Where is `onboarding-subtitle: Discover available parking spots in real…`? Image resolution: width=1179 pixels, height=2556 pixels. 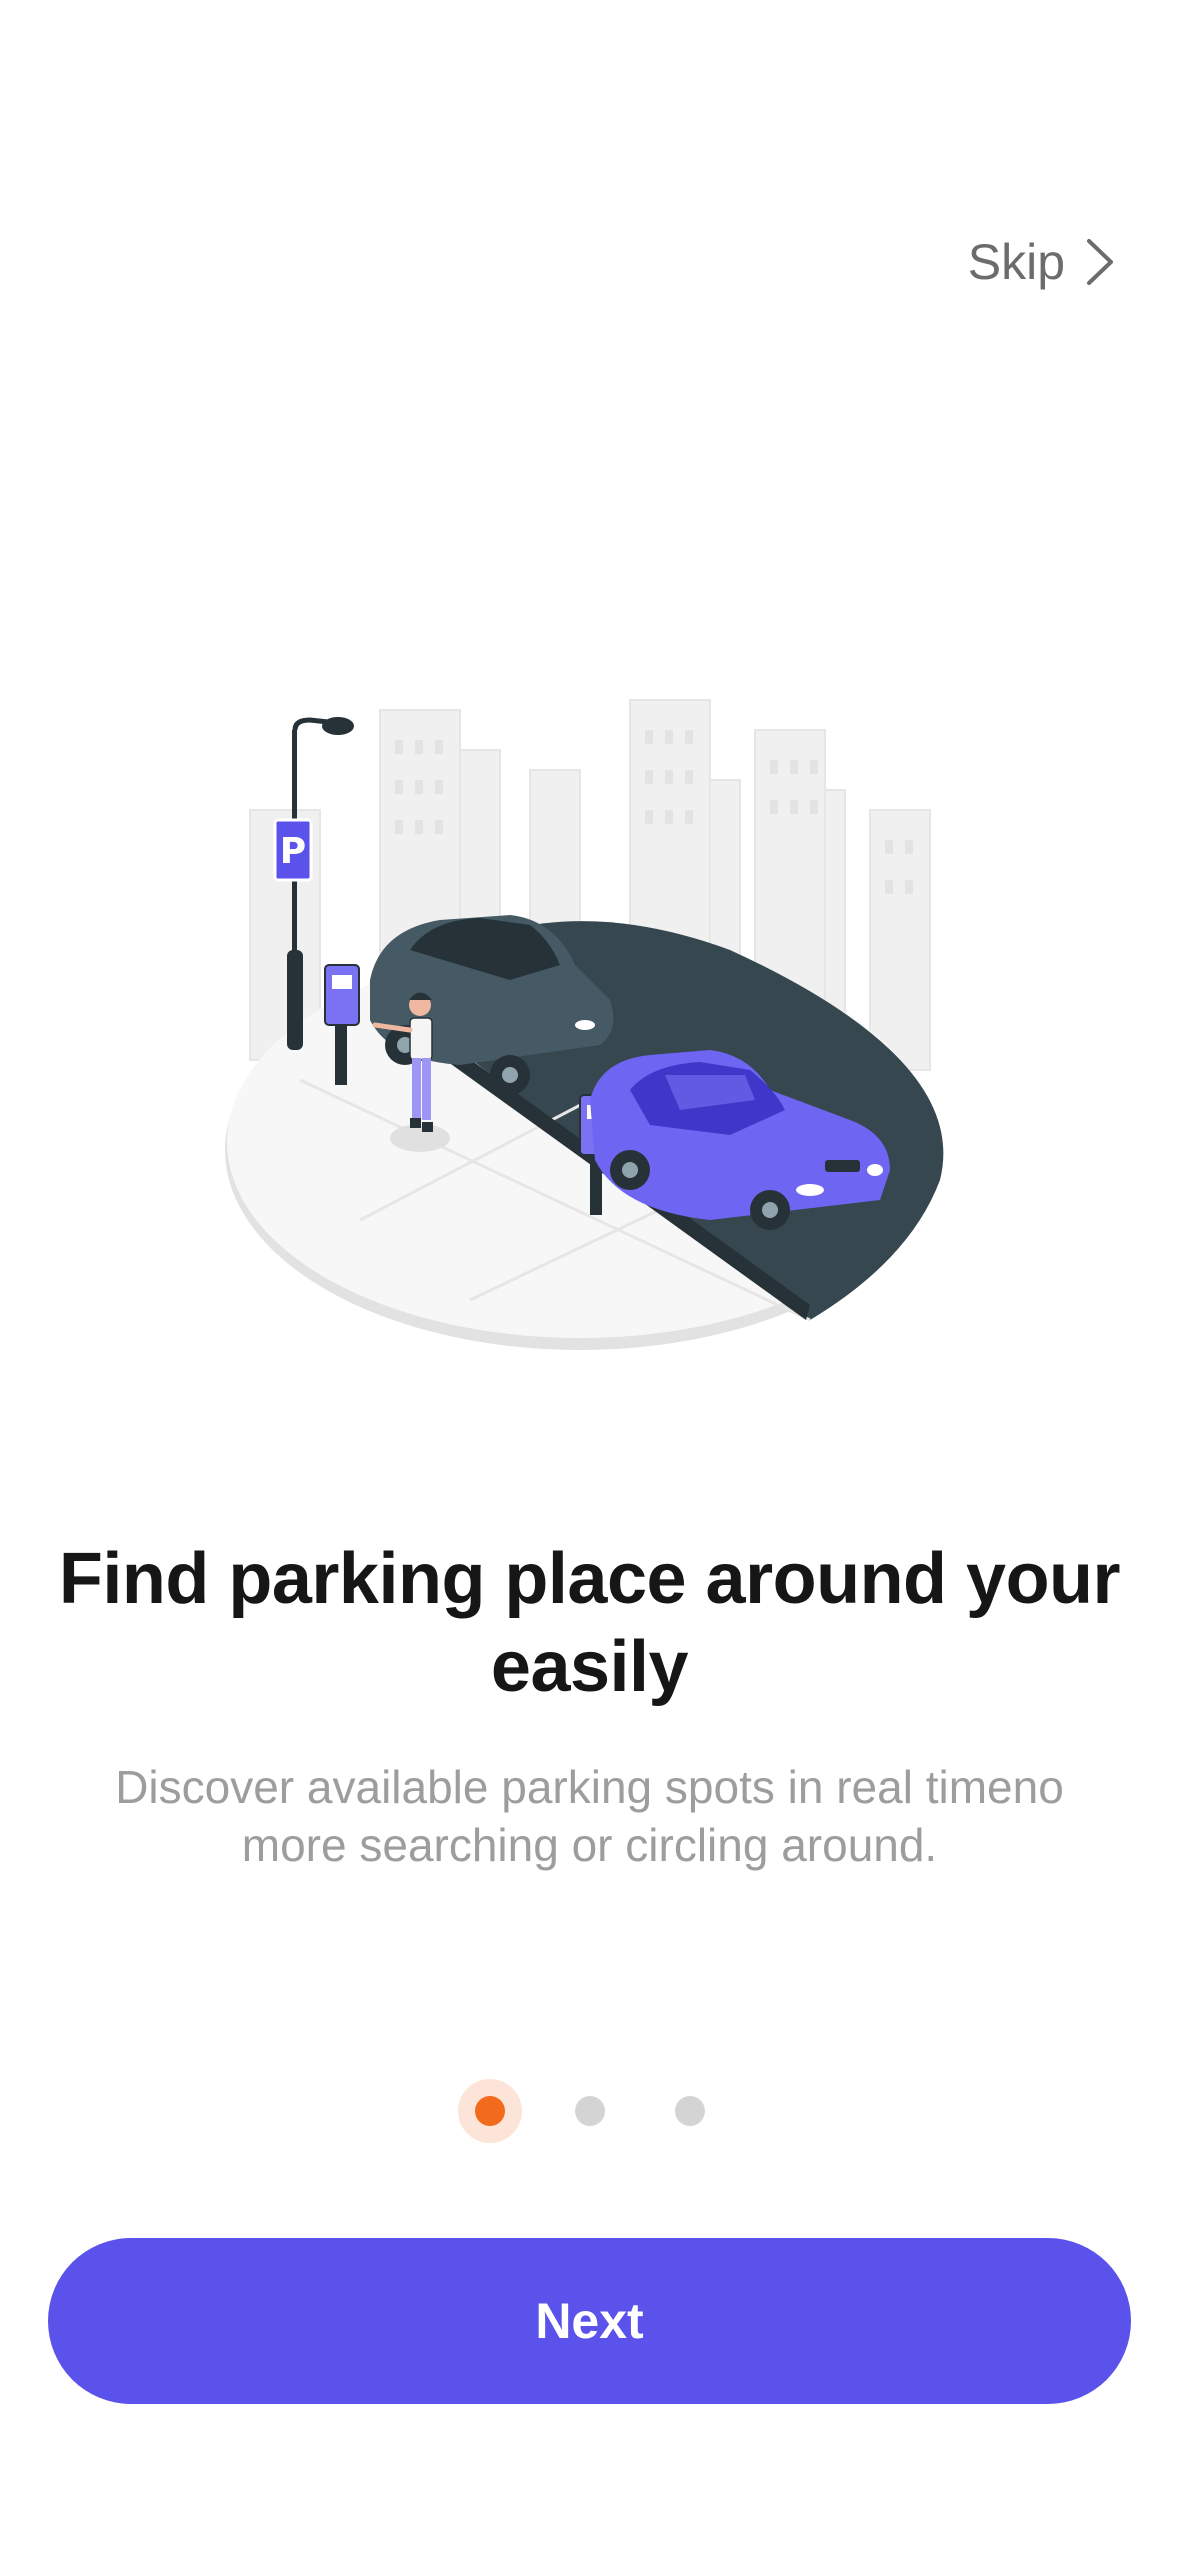
onboarding-subtitle: Discover available parking spots in real… is located at coordinates (589, 1816).